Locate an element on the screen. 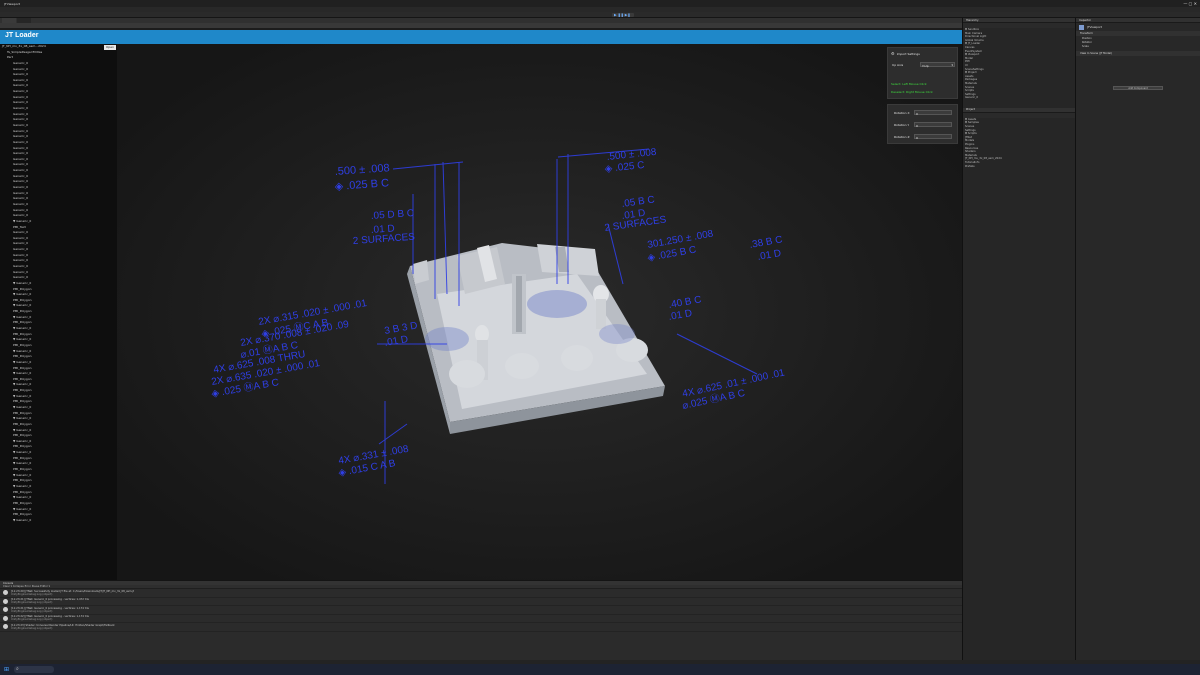 Image resolution: width=1200 pixels, height=675 pixels. add-component-button: Add Component is located at coordinates (1138, 88).